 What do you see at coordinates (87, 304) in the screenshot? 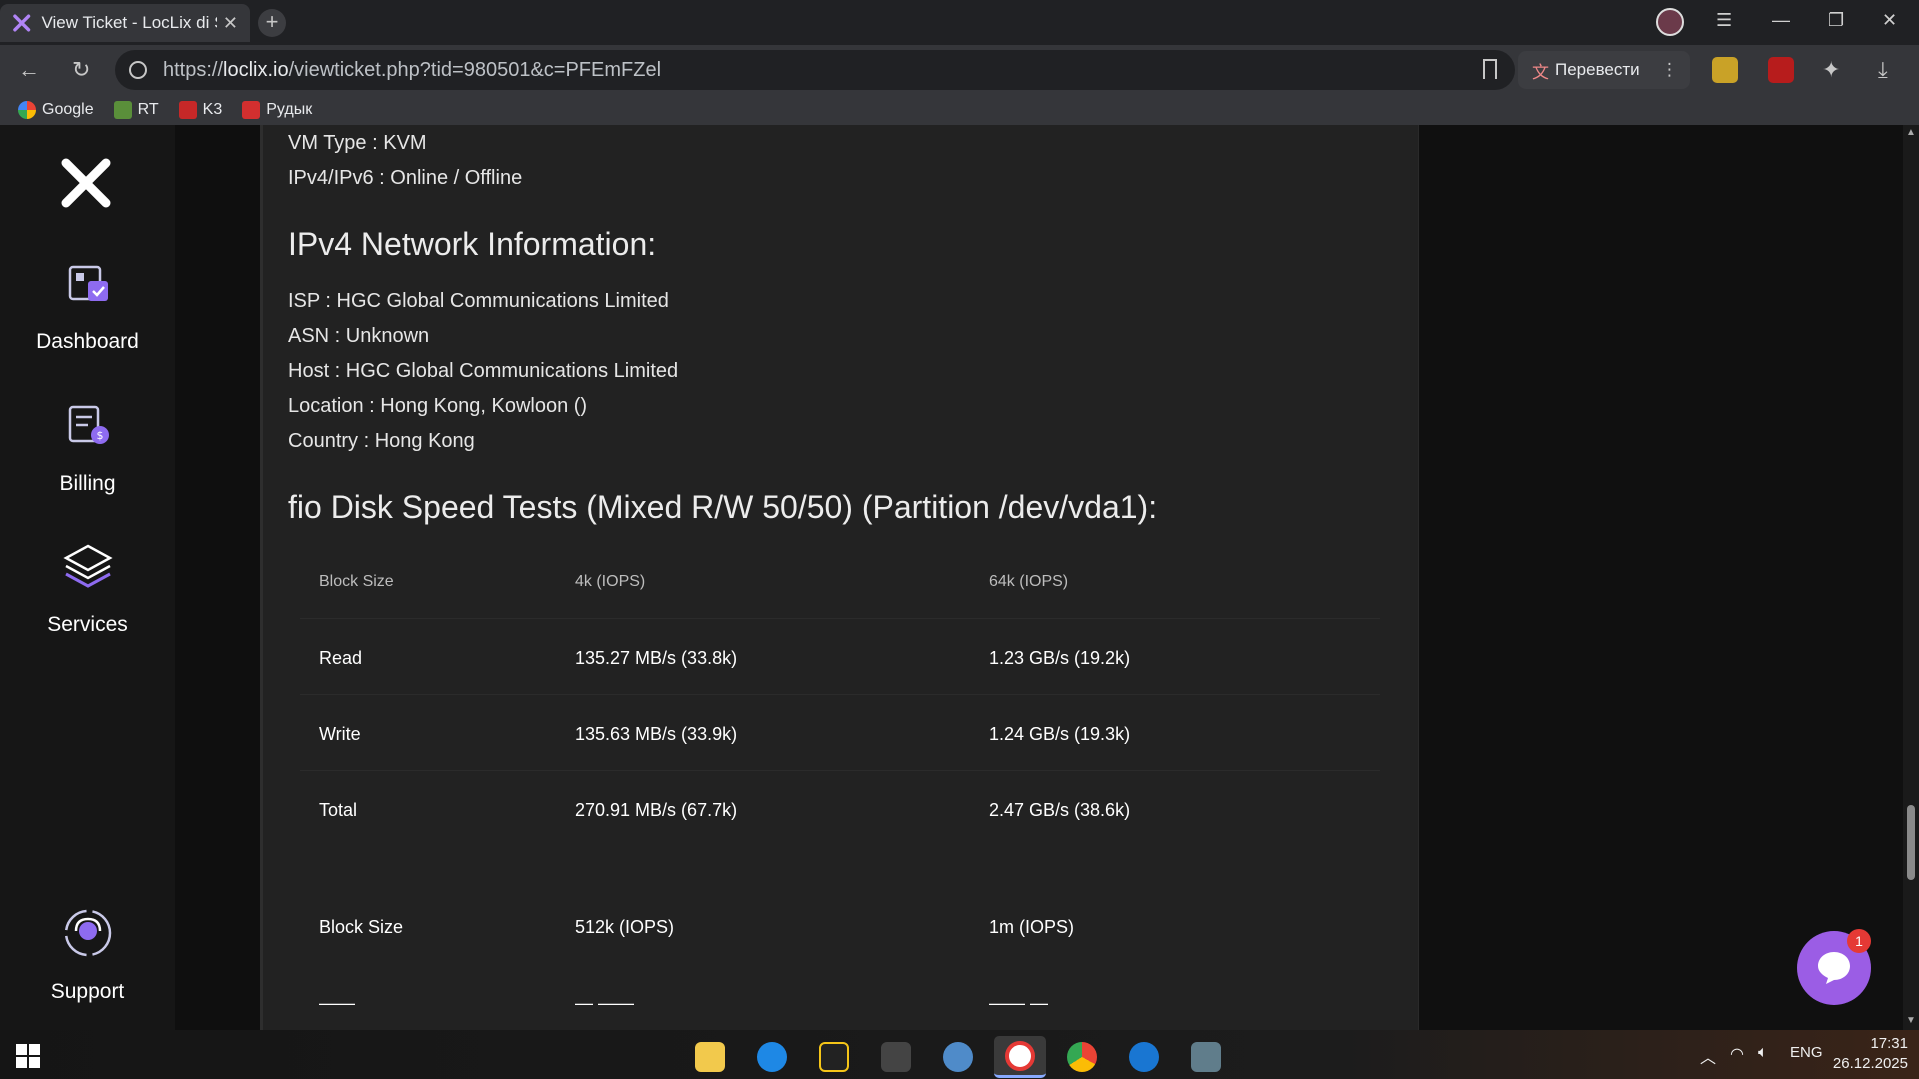
I see `sidebar-item-dashboard: Dashboard` at bounding box center [87, 304].